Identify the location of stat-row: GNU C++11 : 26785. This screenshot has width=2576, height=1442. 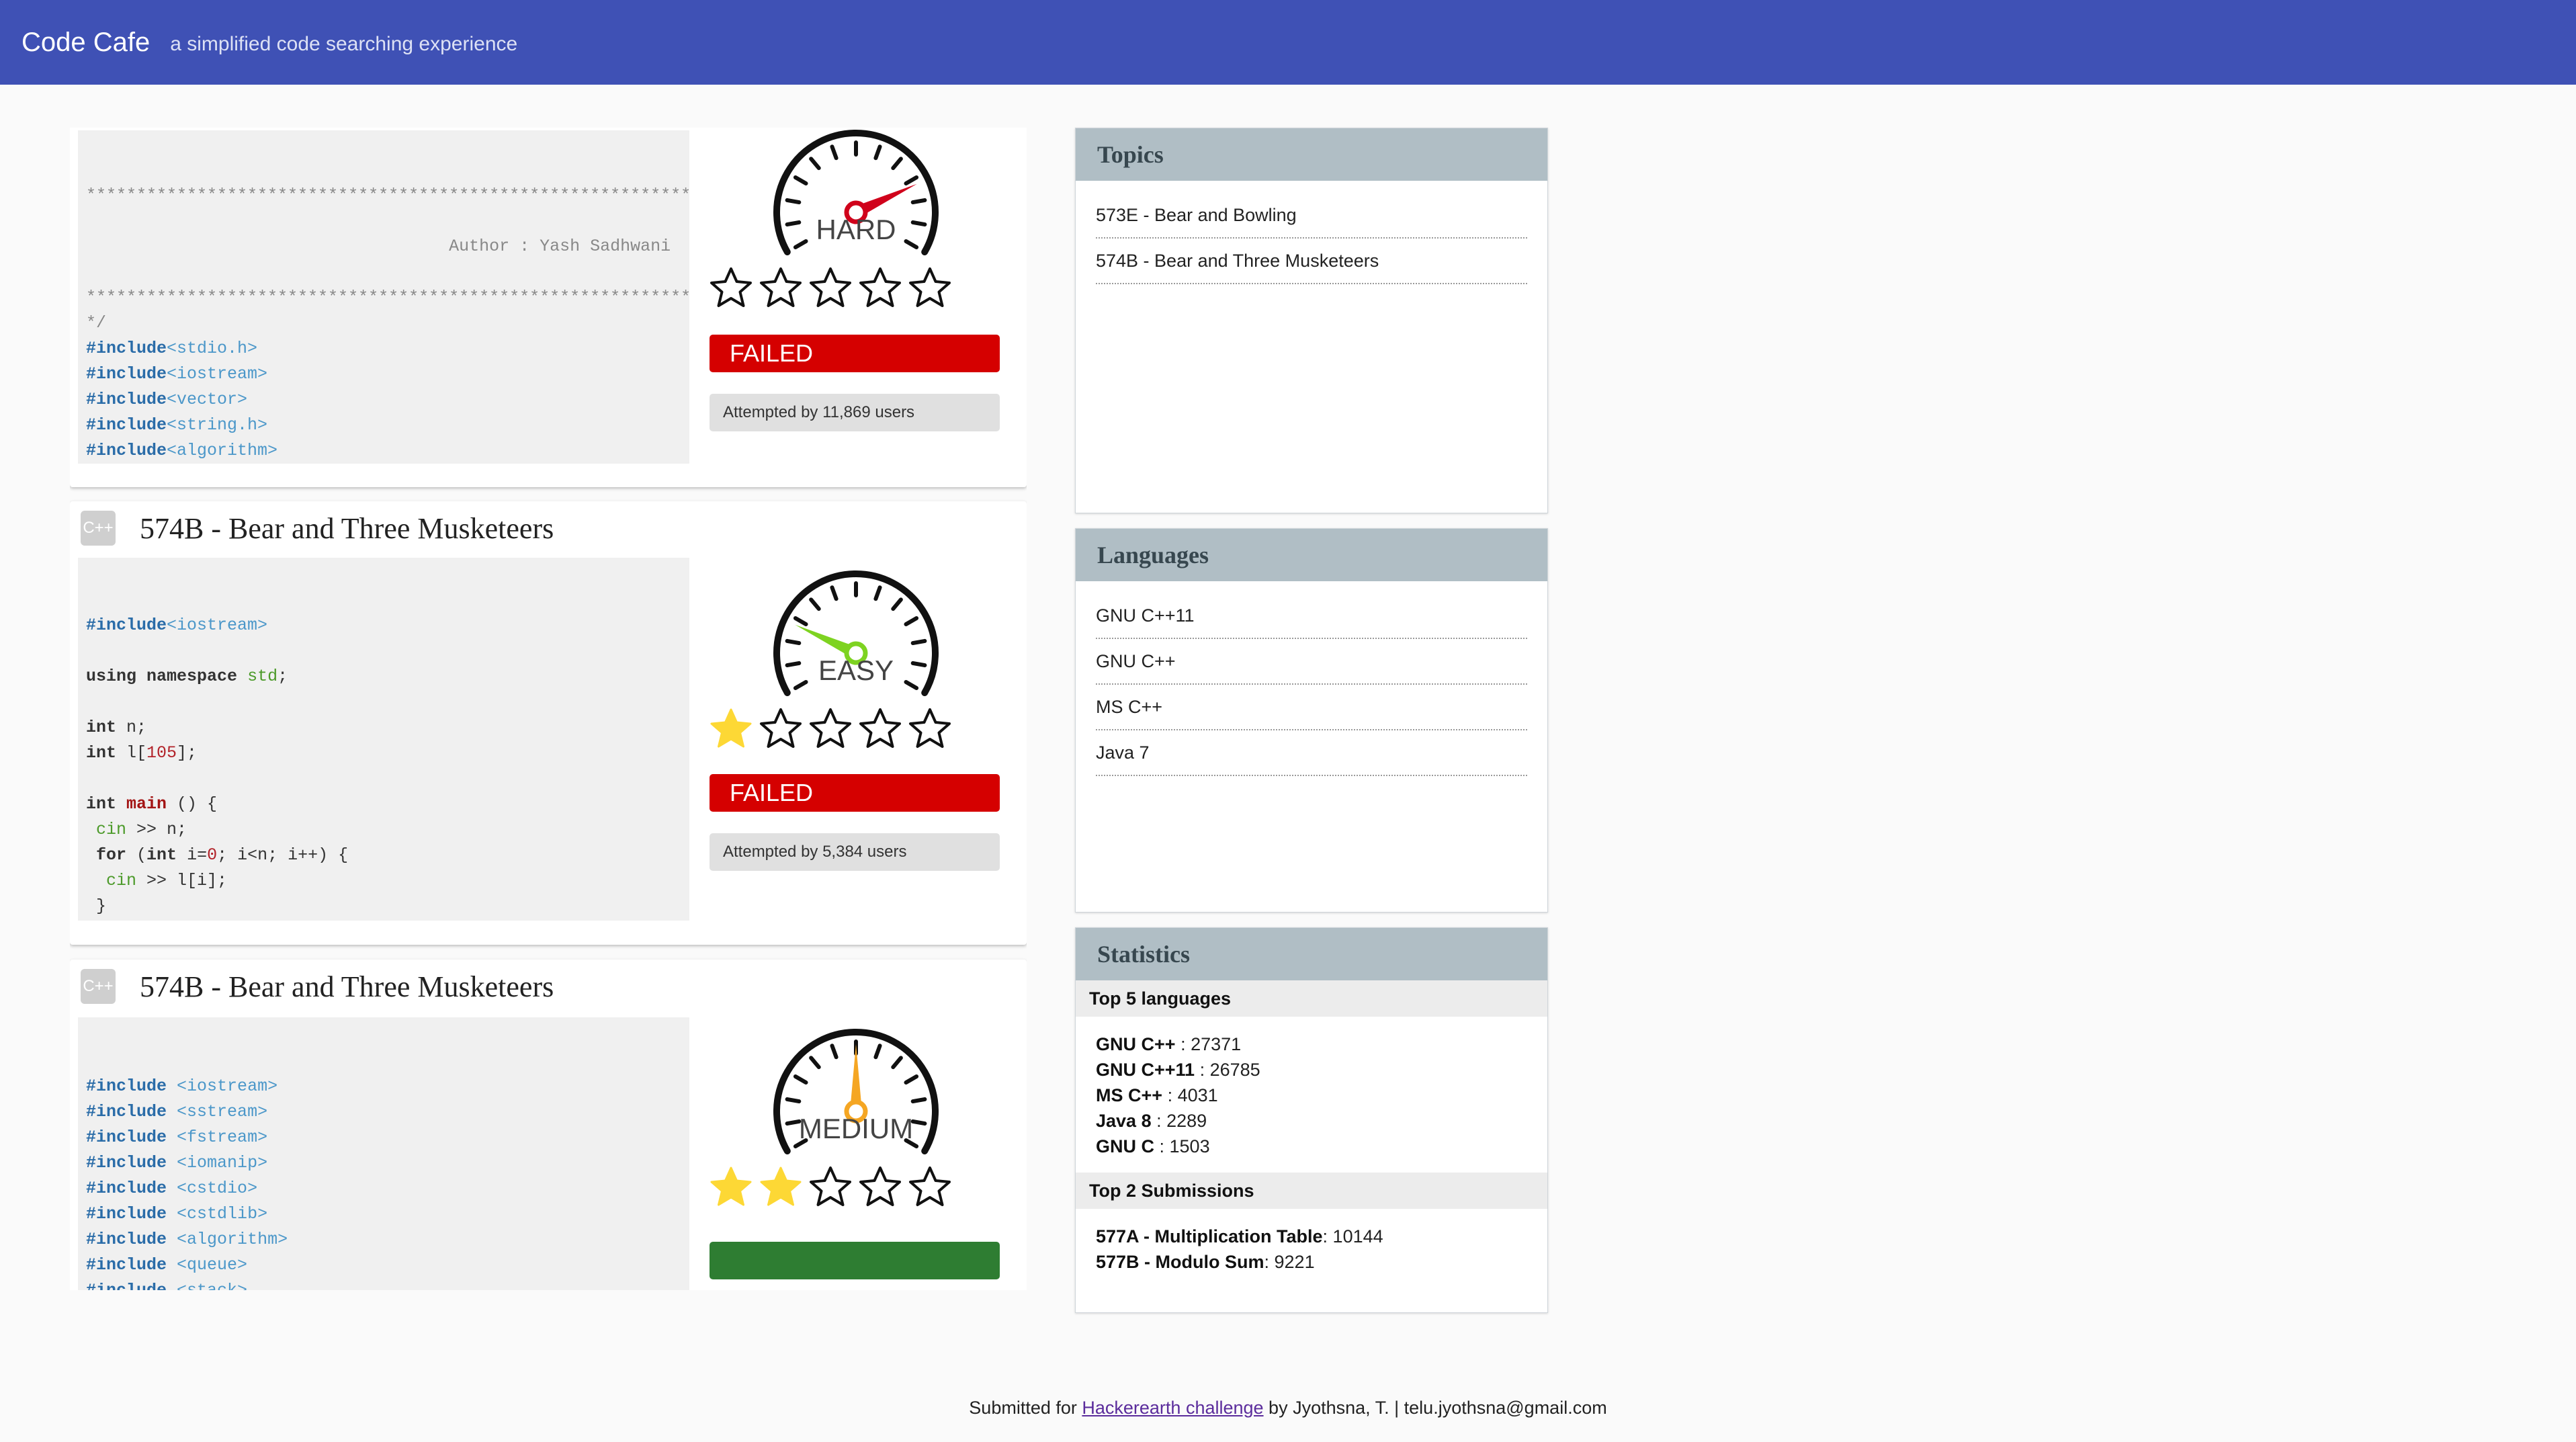
(1178, 1070).